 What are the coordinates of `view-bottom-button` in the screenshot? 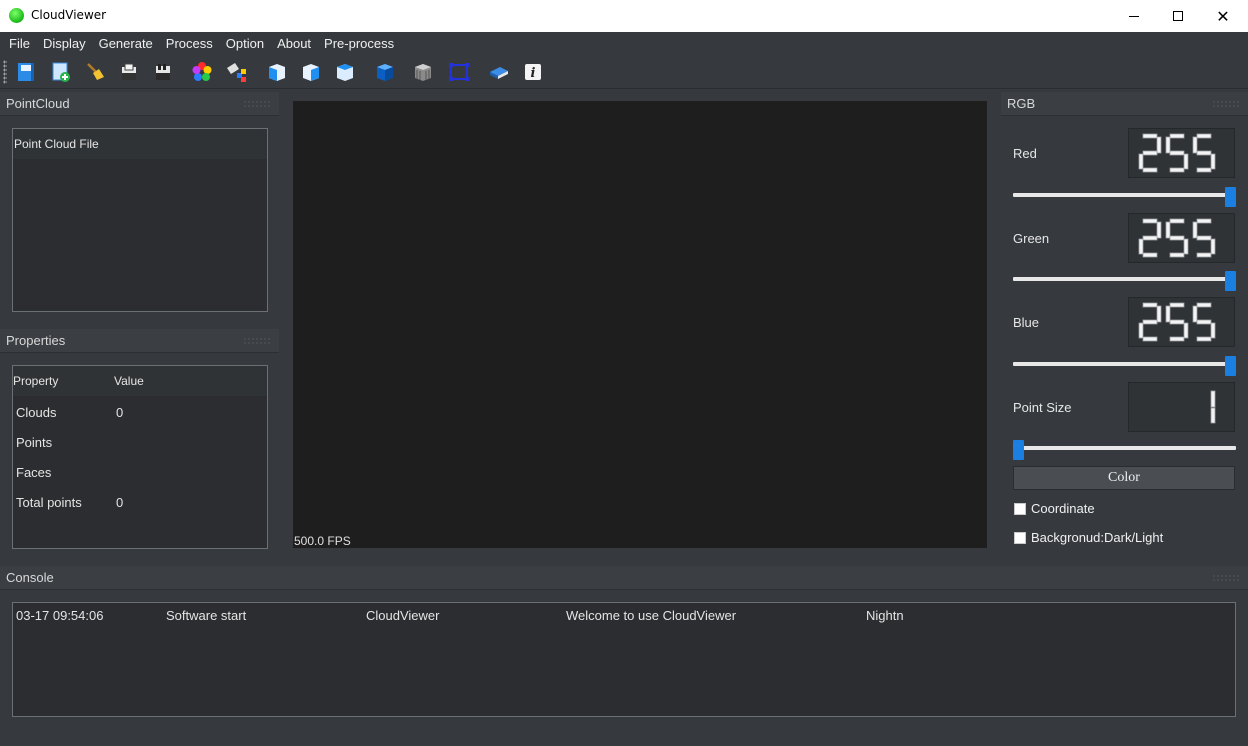 It's located at (423, 72).